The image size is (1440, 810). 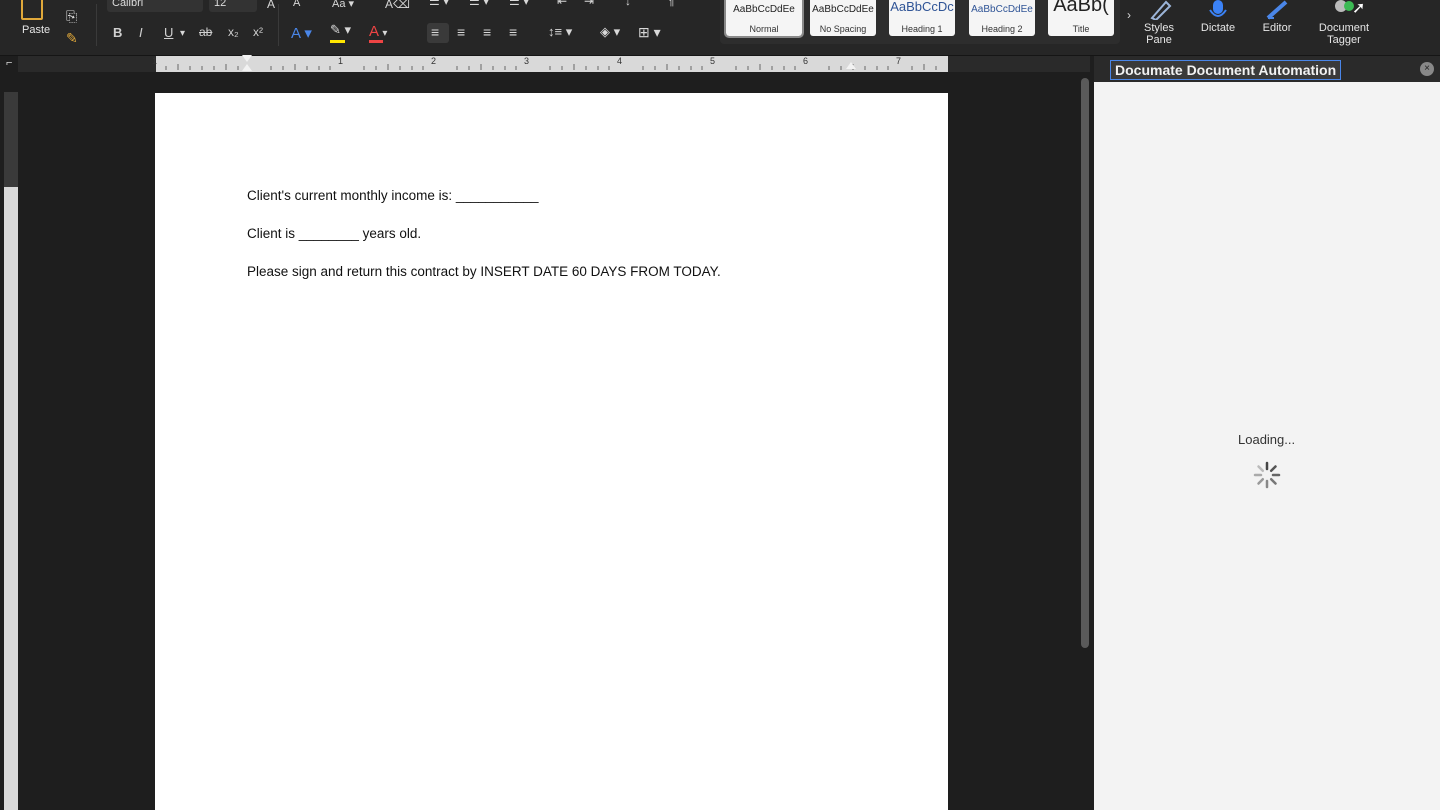 What do you see at coordinates (899, 61) in the screenshot?
I see `ruler-number: 7` at bounding box center [899, 61].